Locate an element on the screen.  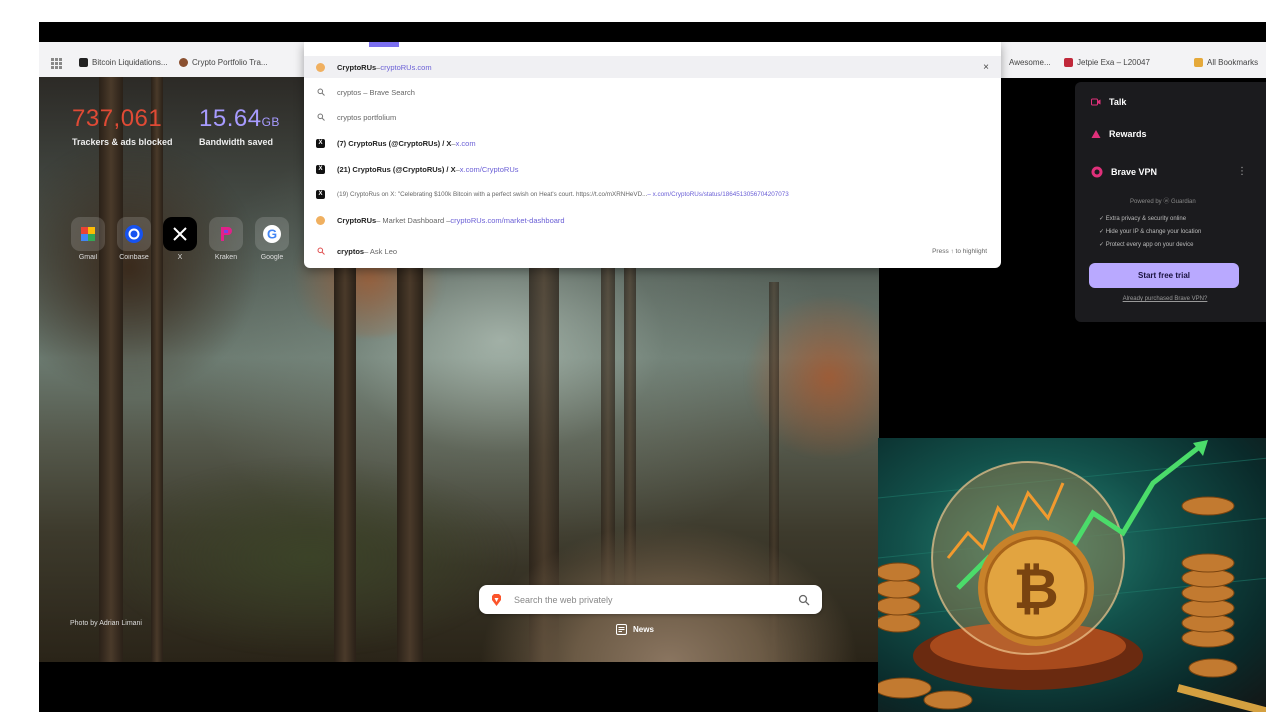
omnibox-suggestion: cryptos – Brave Search is located at coordinates (652, 92).